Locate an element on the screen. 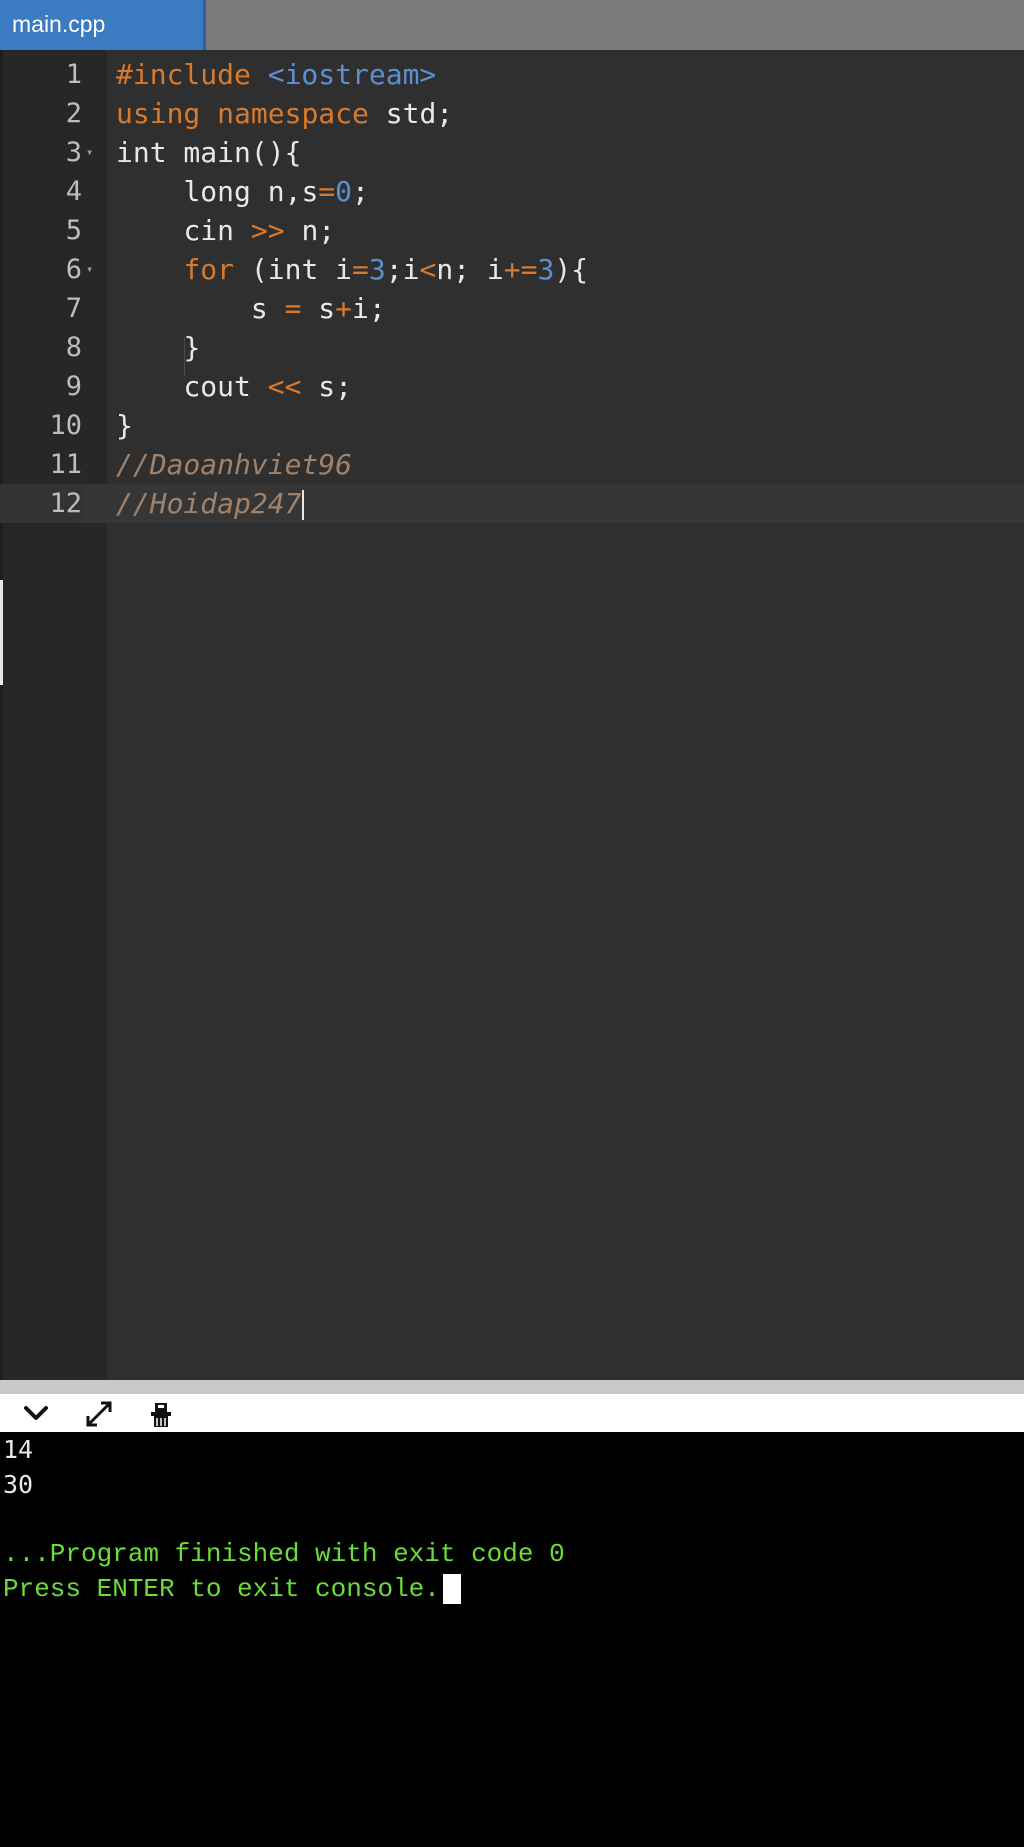 Image resolution: width=1024 pixels, height=1847 pixels. code-text: std; is located at coordinates (419, 113).